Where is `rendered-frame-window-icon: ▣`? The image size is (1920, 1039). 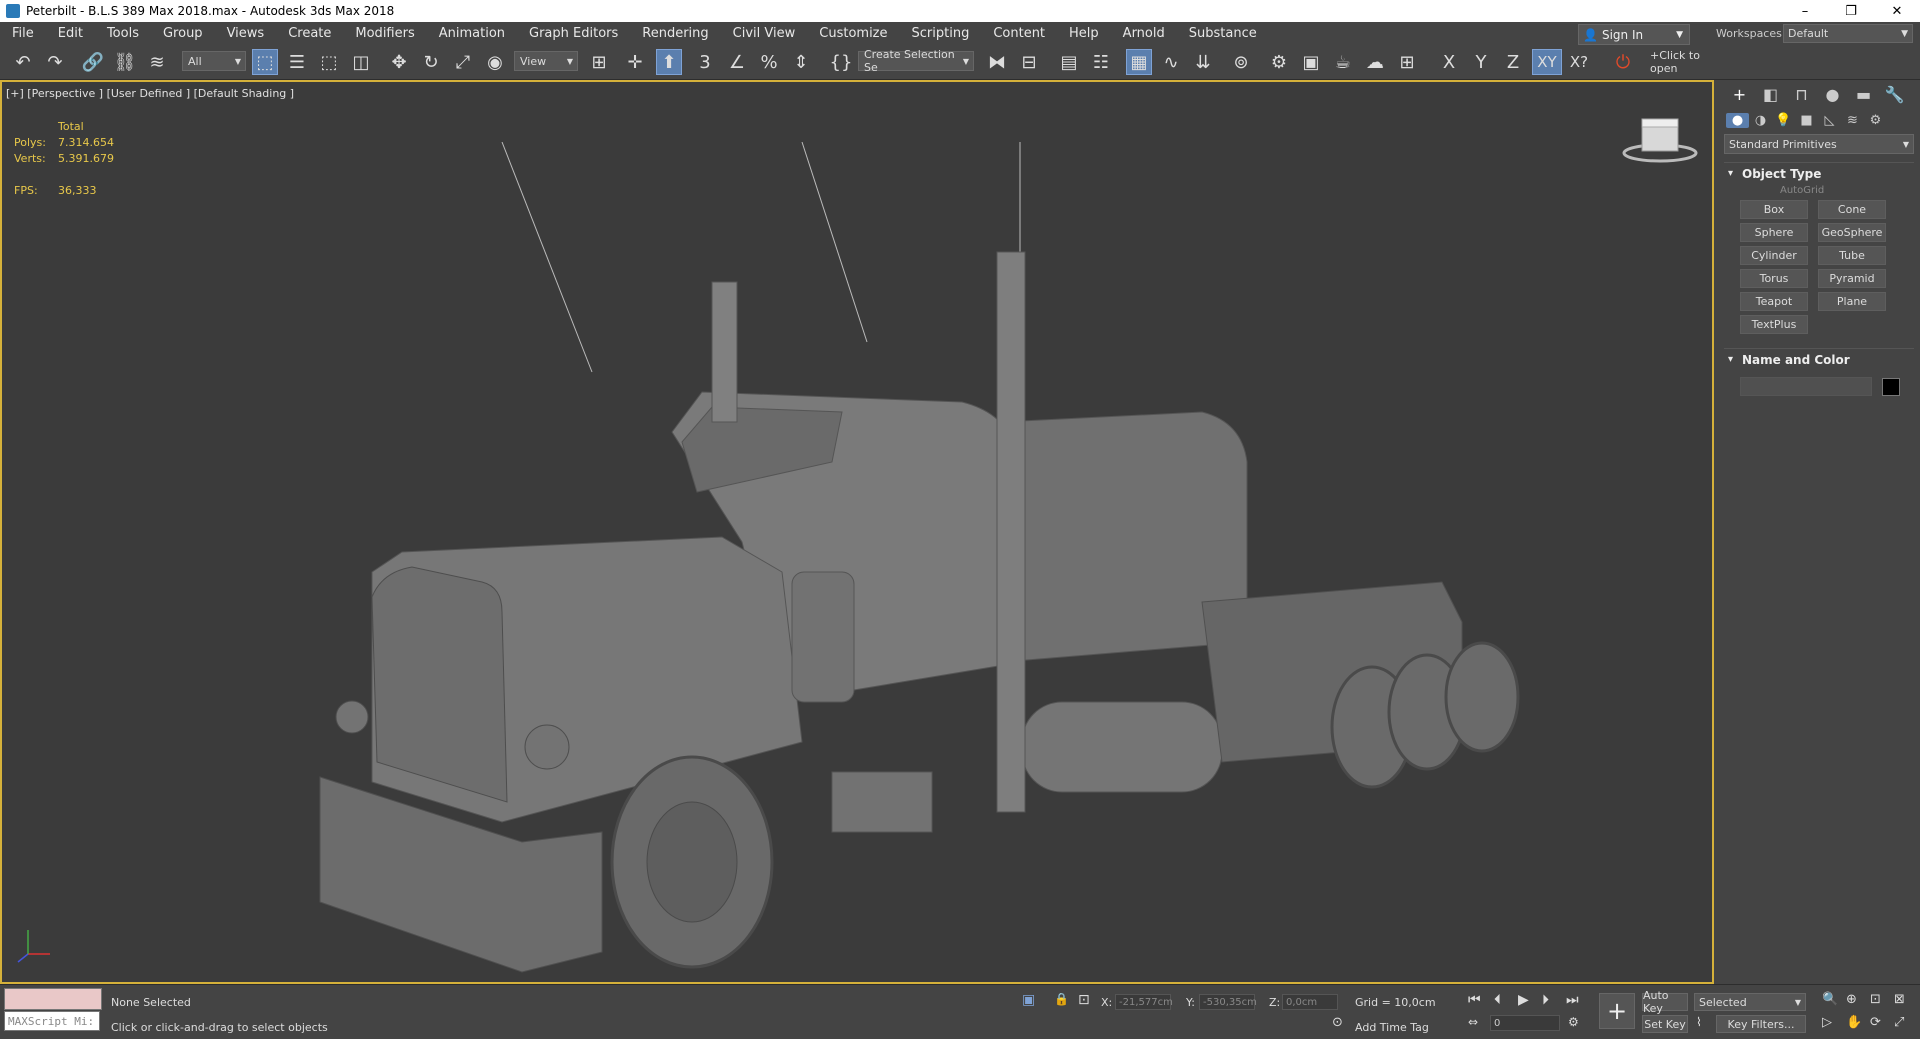
rendered-frame-window-icon: ▣ is located at coordinates (1311, 62).